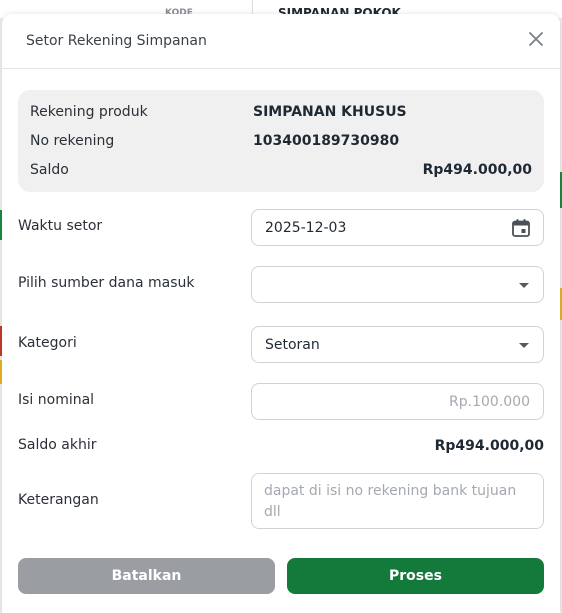 The image size is (562, 613). What do you see at coordinates (60, 226) in the screenshot?
I see `deposit-time-label: Waktu setor` at bounding box center [60, 226].